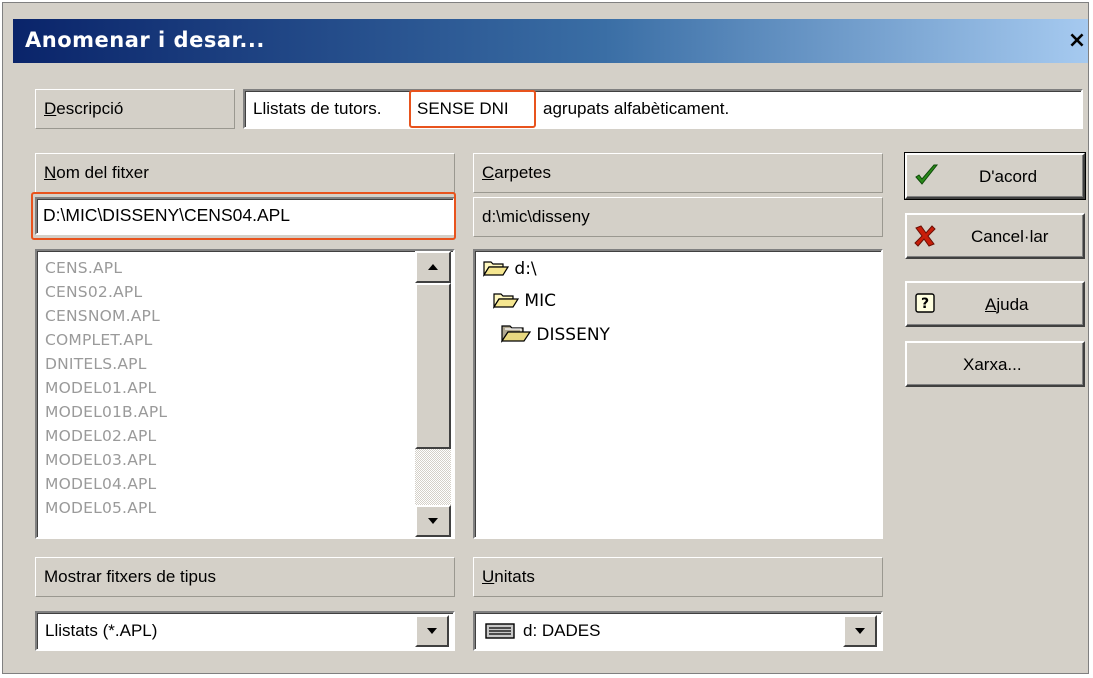 This screenshot has height=678, width=1093. I want to click on filetype-selected: Llistats (*.APL), so click(101, 630).